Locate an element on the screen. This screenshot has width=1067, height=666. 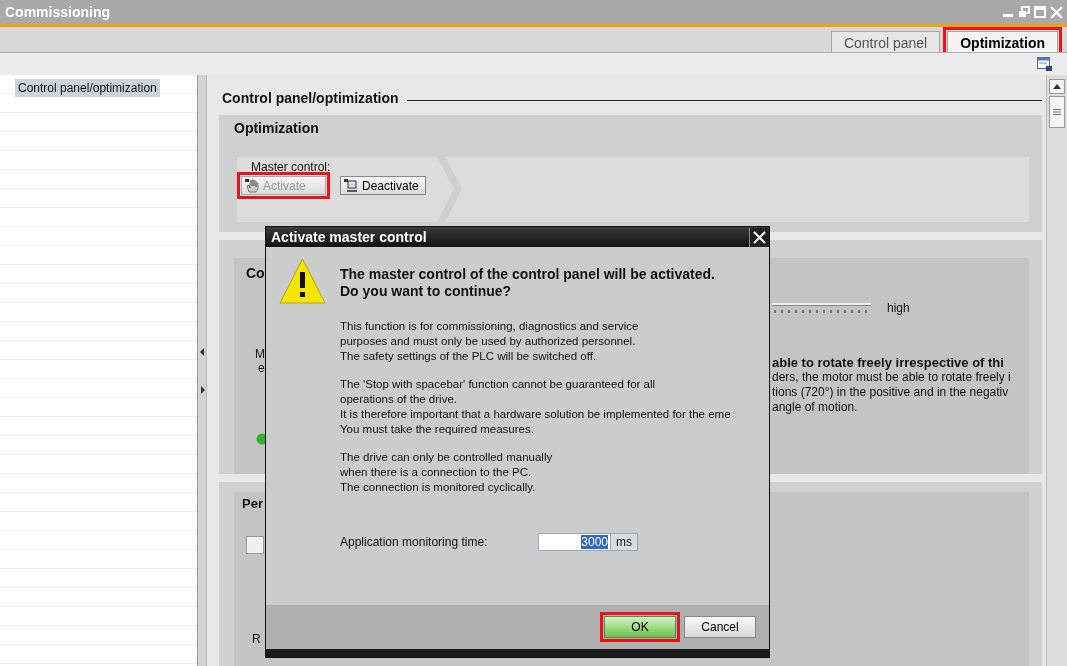
section-title: Co is located at coordinates (256, 274).